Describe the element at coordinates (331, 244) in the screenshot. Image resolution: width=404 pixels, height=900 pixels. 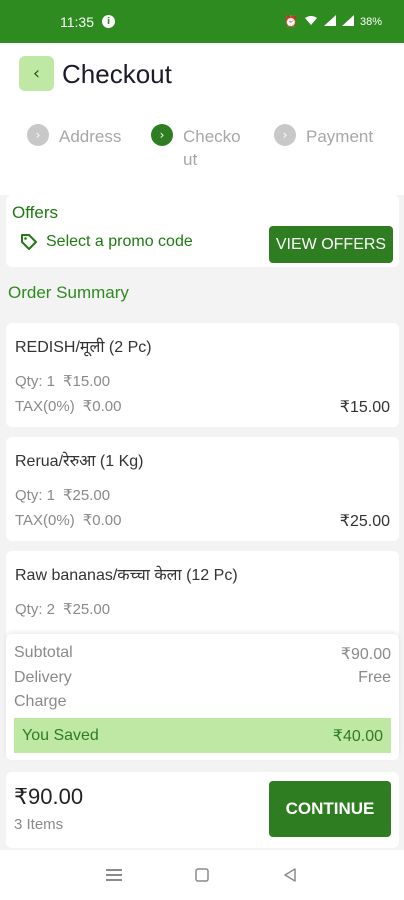
I see `view-offers-button: VIEW OFFERS` at that location.